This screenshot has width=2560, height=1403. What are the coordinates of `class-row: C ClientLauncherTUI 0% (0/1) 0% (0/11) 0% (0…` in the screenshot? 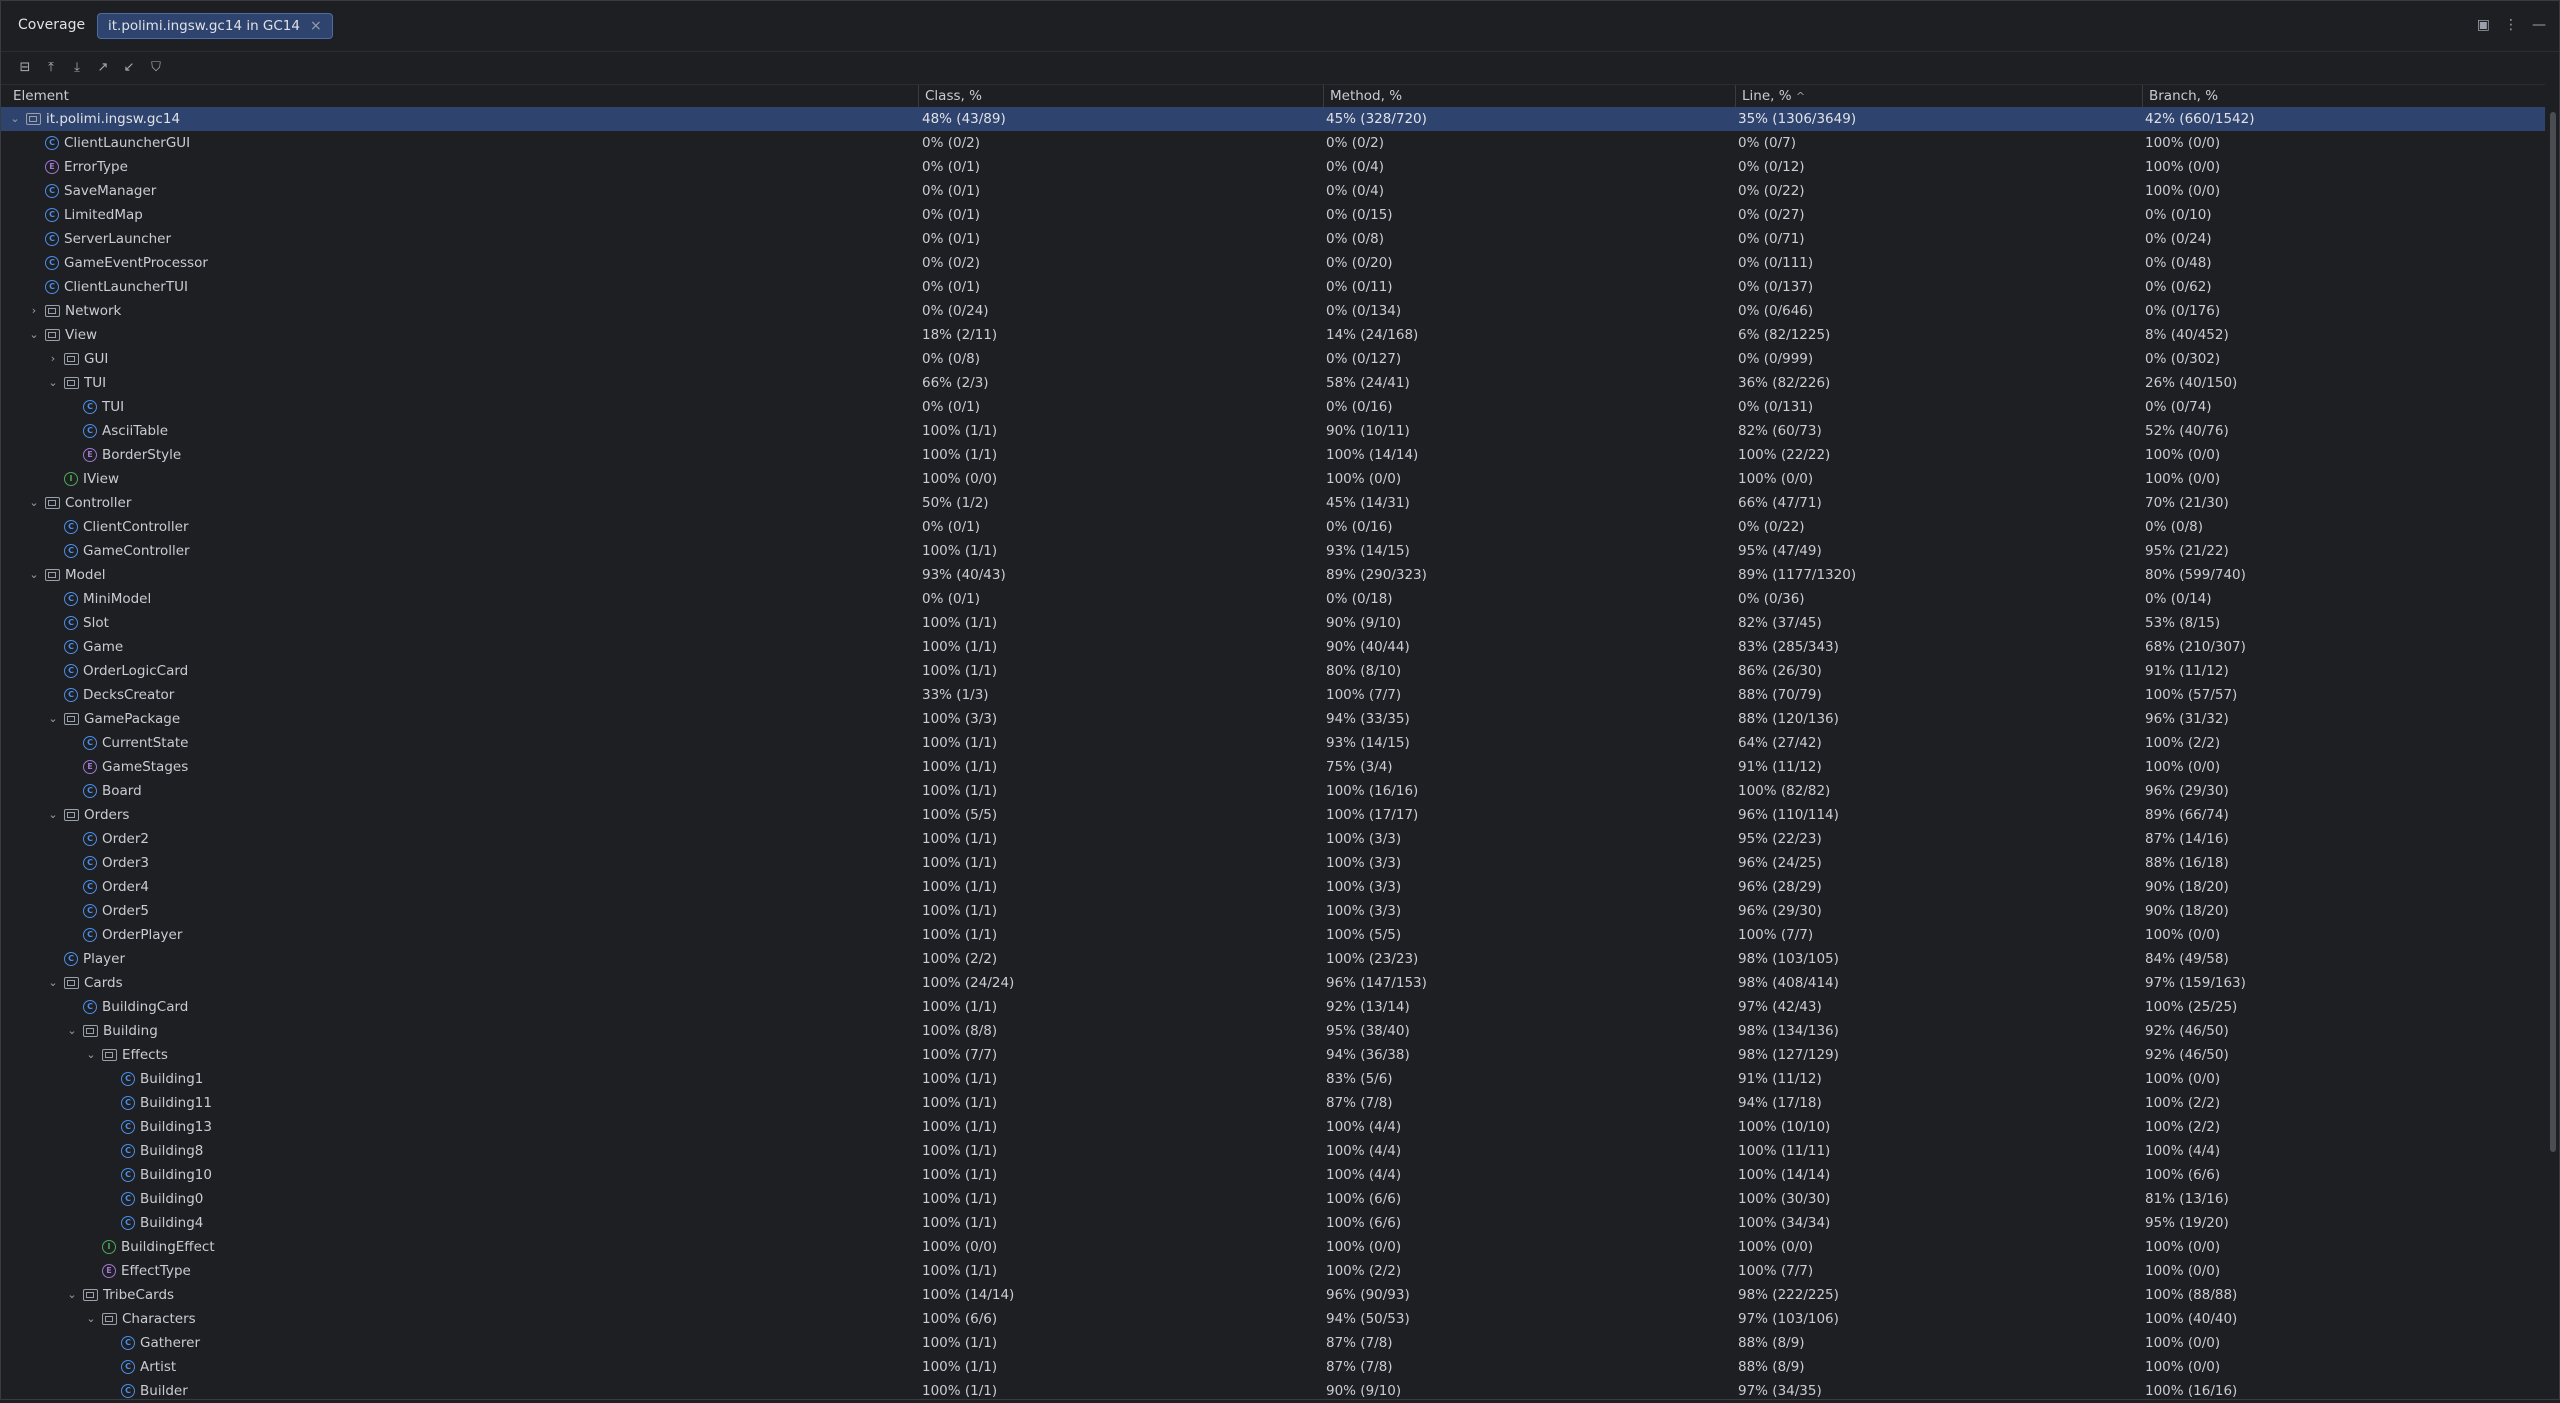 It's located at (1272, 287).